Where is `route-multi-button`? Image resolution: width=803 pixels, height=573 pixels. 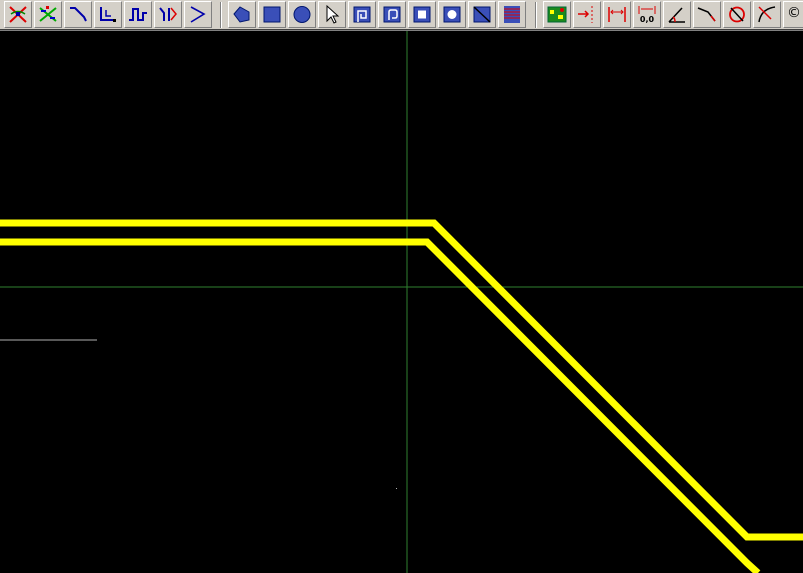
route-multi-button is located at coordinates (48, 14).